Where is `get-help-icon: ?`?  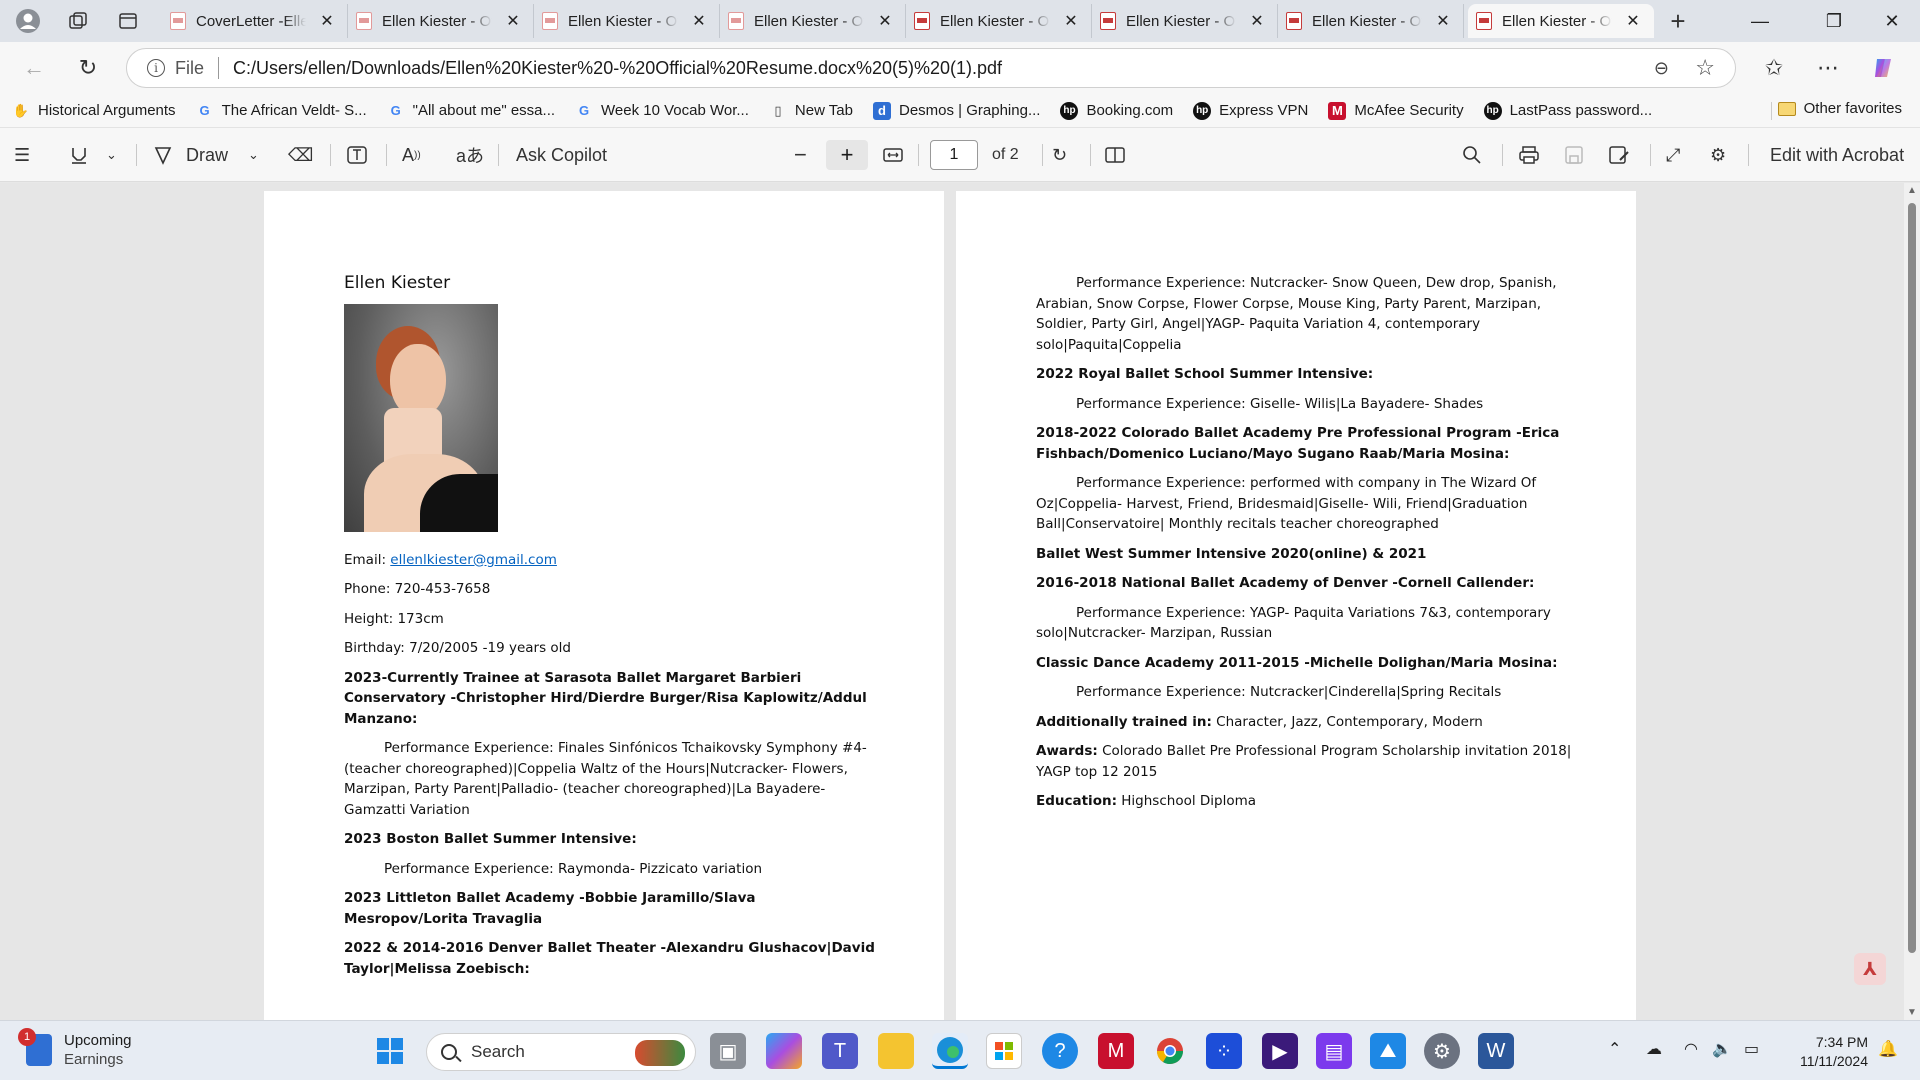
get-help-icon: ? is located at coordinates (1060, 1051).